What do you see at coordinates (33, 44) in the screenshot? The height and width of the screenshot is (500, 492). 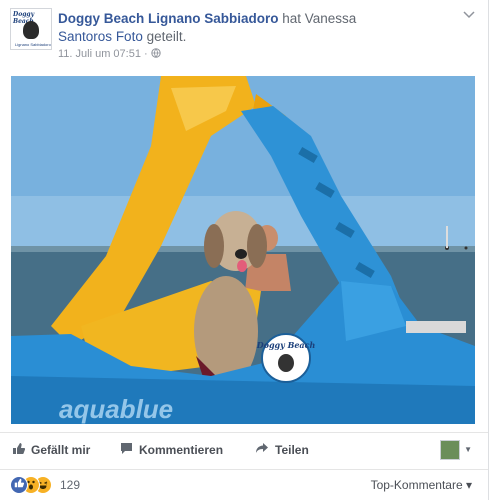 I see `avatar-logo-subtext: Lignano Sabbiadoro` at bounding box center [33, 44].